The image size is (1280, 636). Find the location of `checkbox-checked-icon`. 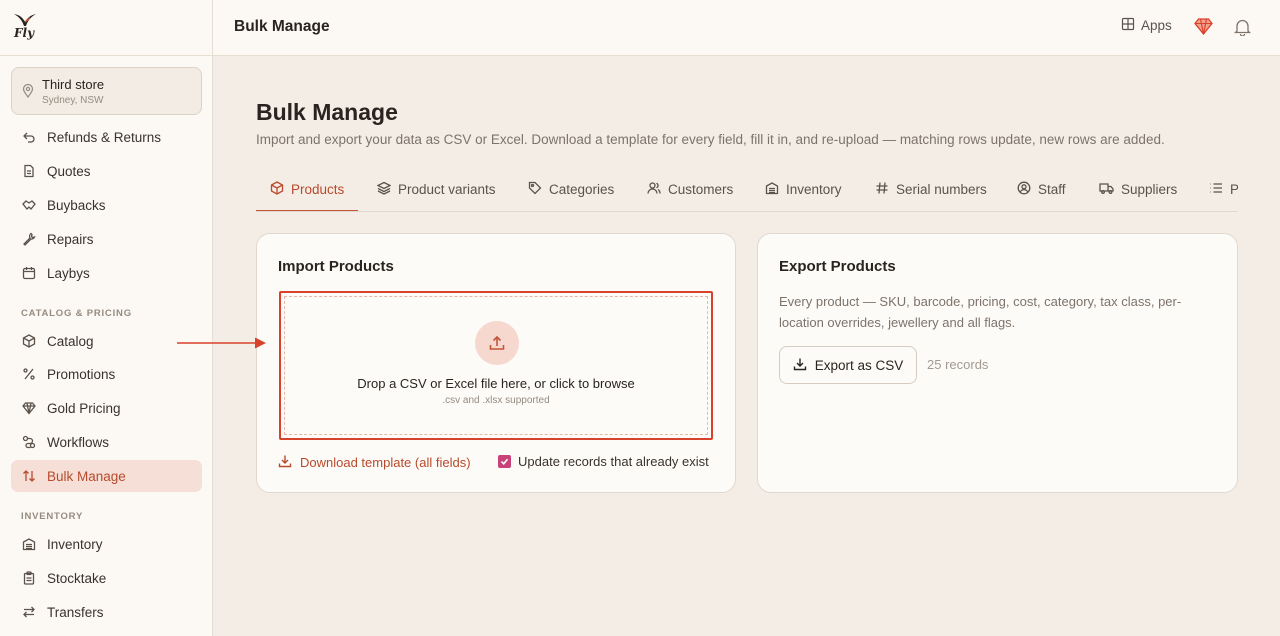

checkbox-checked-icon is located at coordinates (504, 461).